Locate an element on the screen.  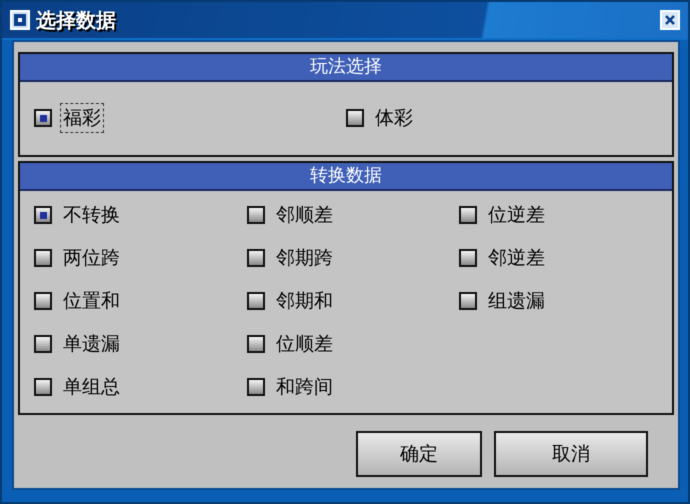
checkbox-label: 不转换 is located at coordinates (91, 215).